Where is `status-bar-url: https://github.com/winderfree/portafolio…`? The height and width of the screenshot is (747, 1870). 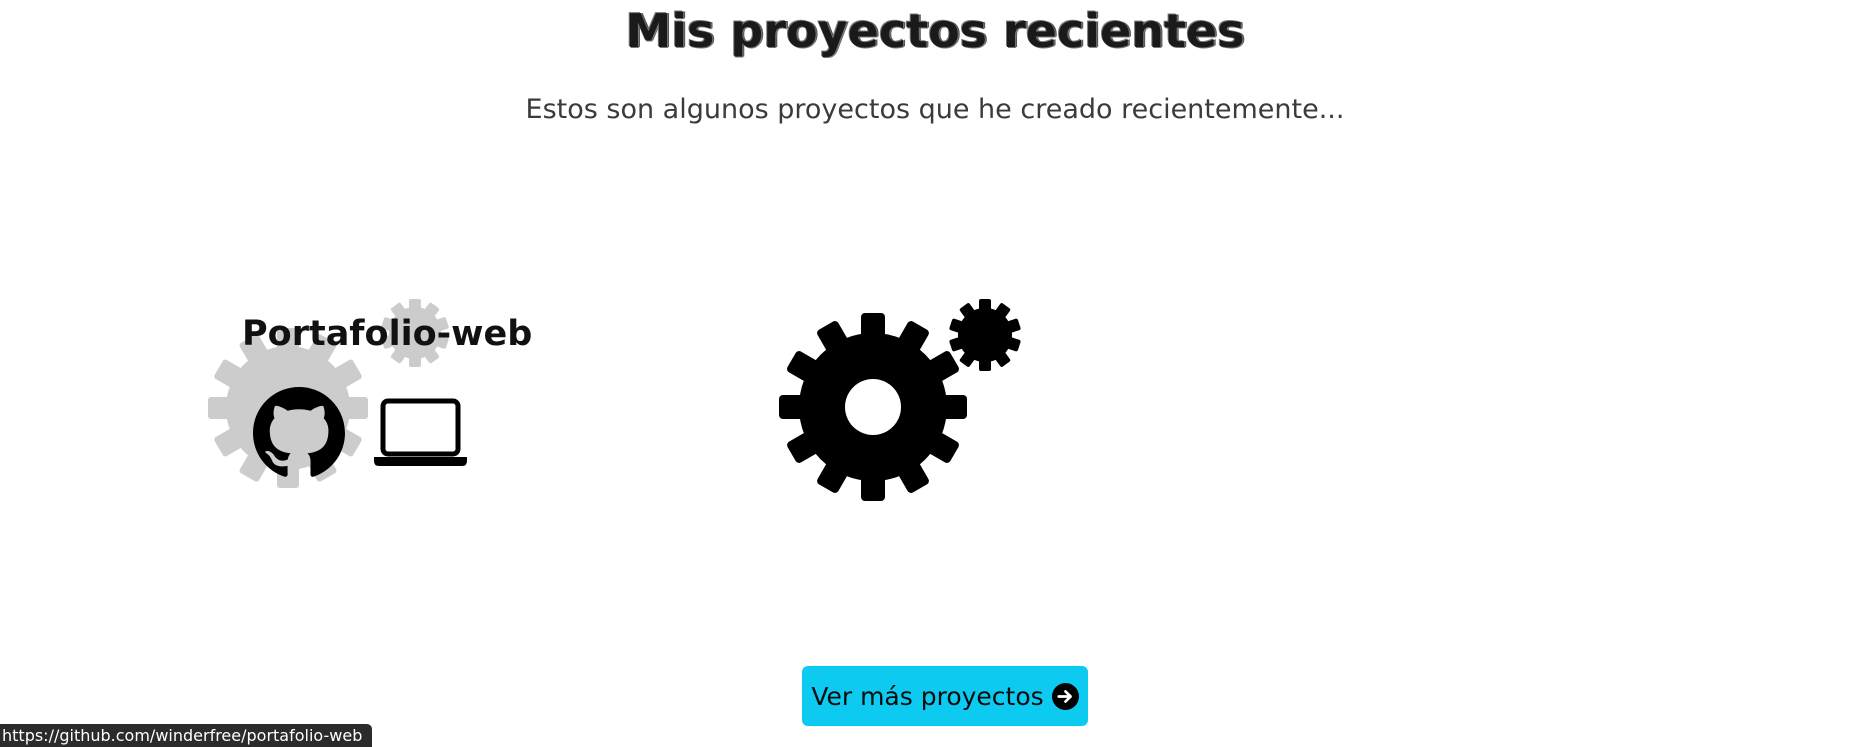
status-bar-url: https://github.com/winderfree/portafolio… is located at coordinates (186, 735).